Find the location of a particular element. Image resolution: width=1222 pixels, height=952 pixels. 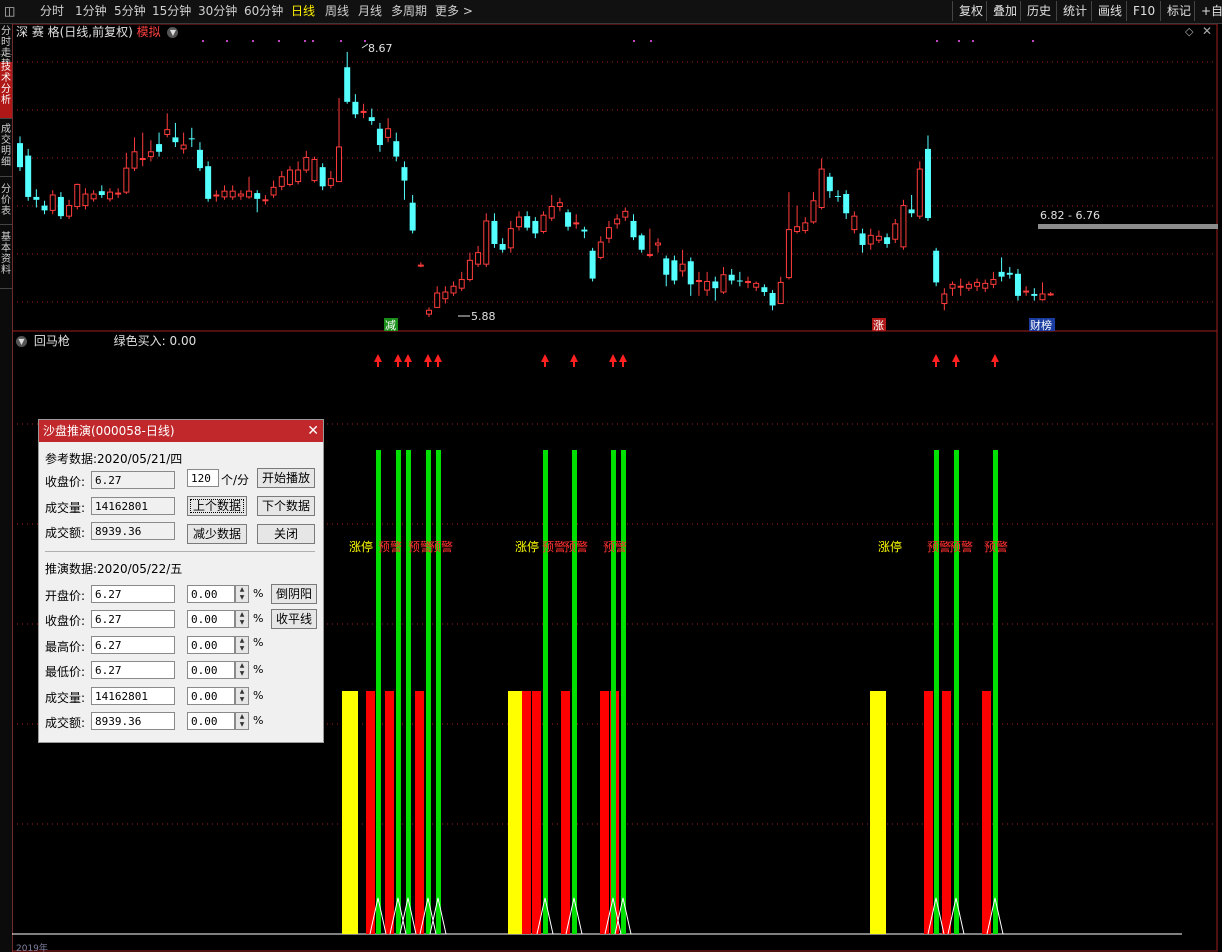

volume-input: 14162801 is located at coordinates (133, 696).